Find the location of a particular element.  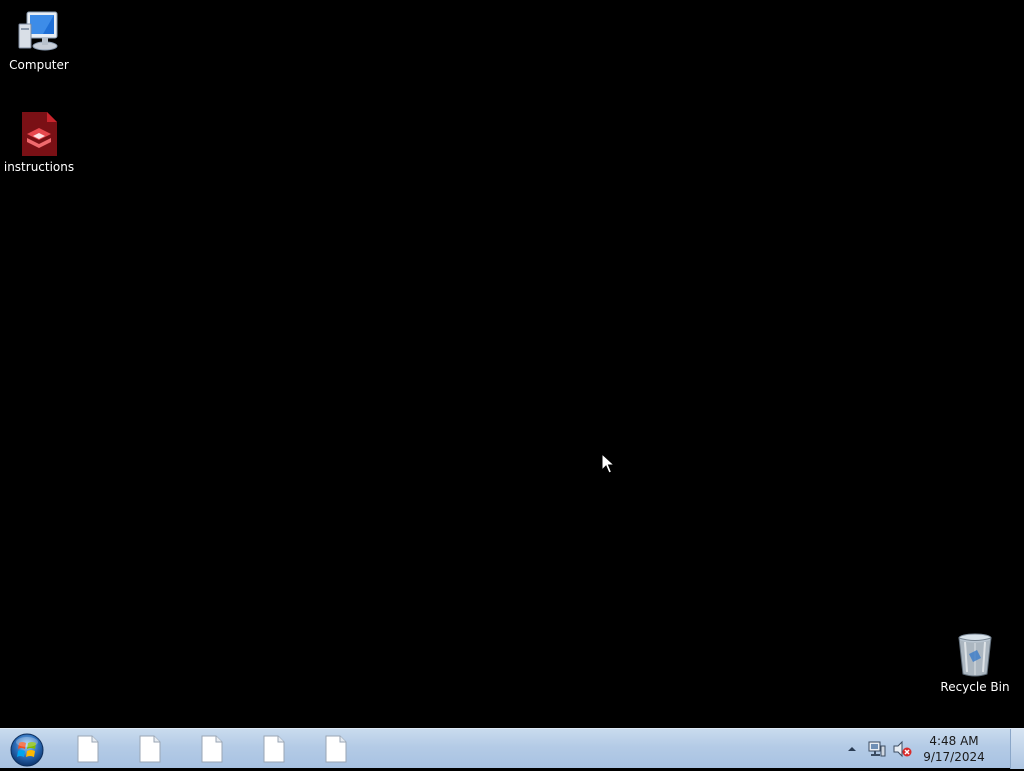

start-button is located at coordinates (27, 749).